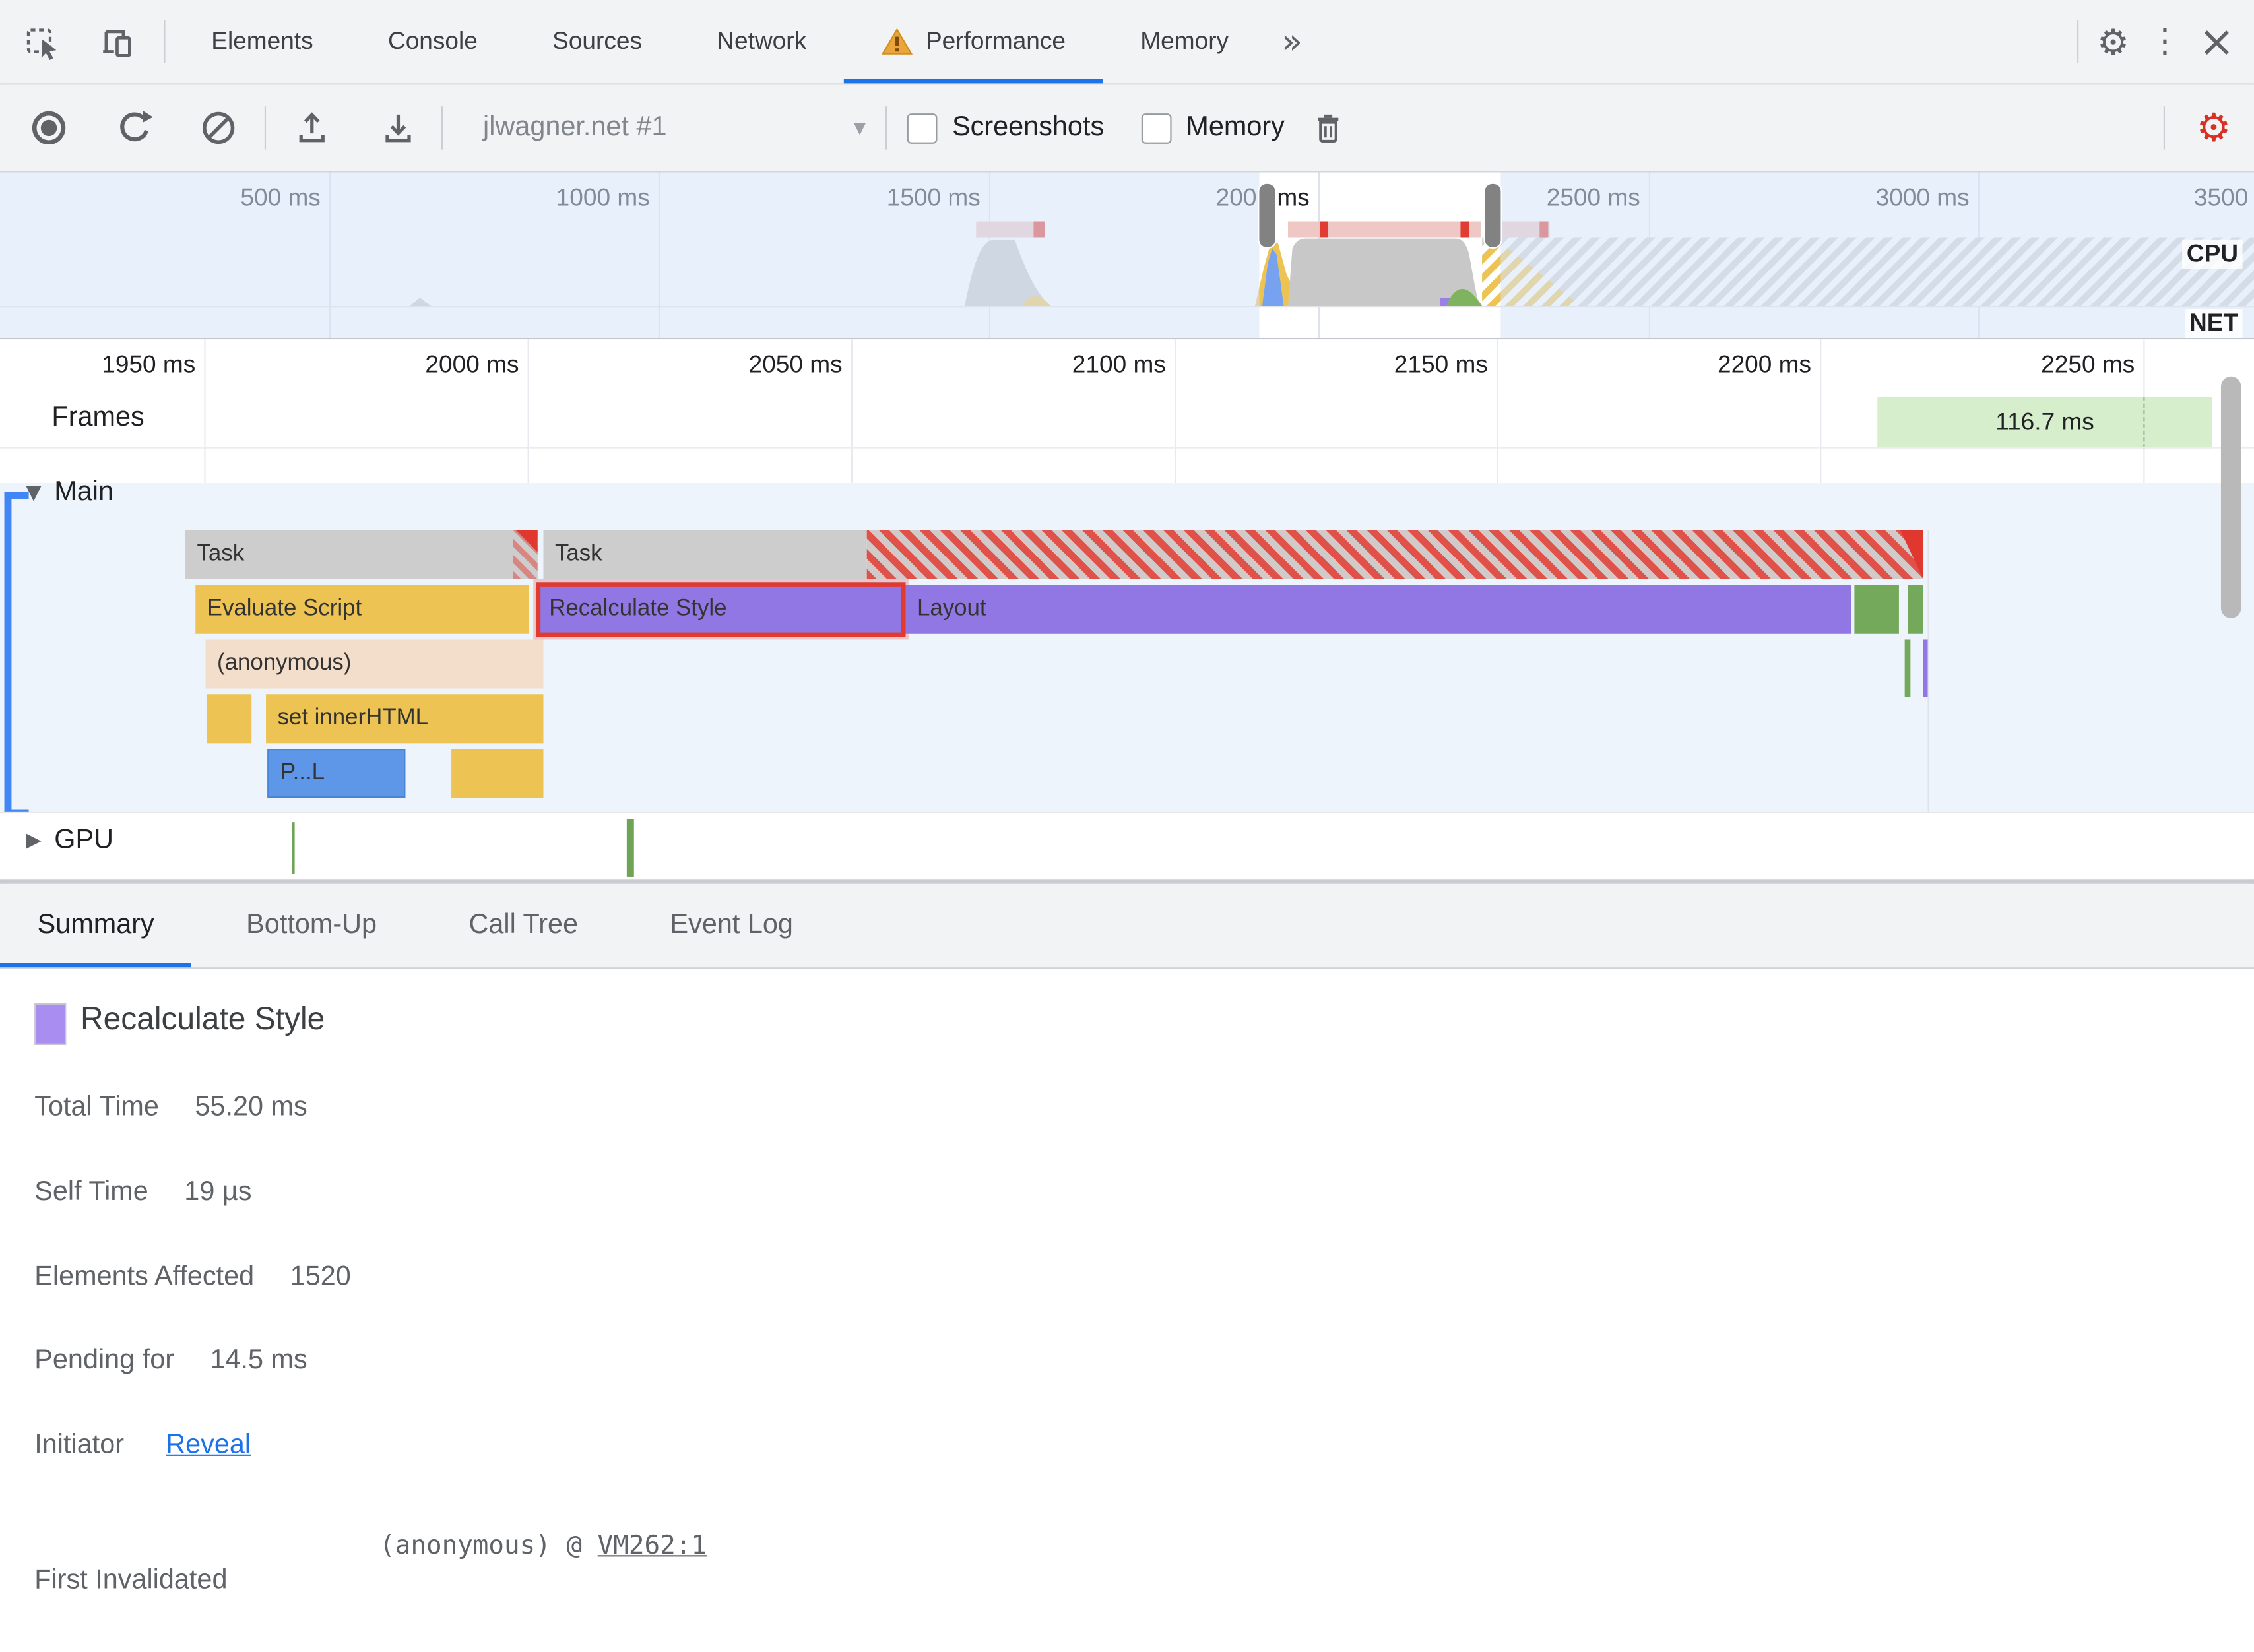  Describe the element at coordinates (1156, 128) in the screenshot. I see `memory-checkbox` at that location.